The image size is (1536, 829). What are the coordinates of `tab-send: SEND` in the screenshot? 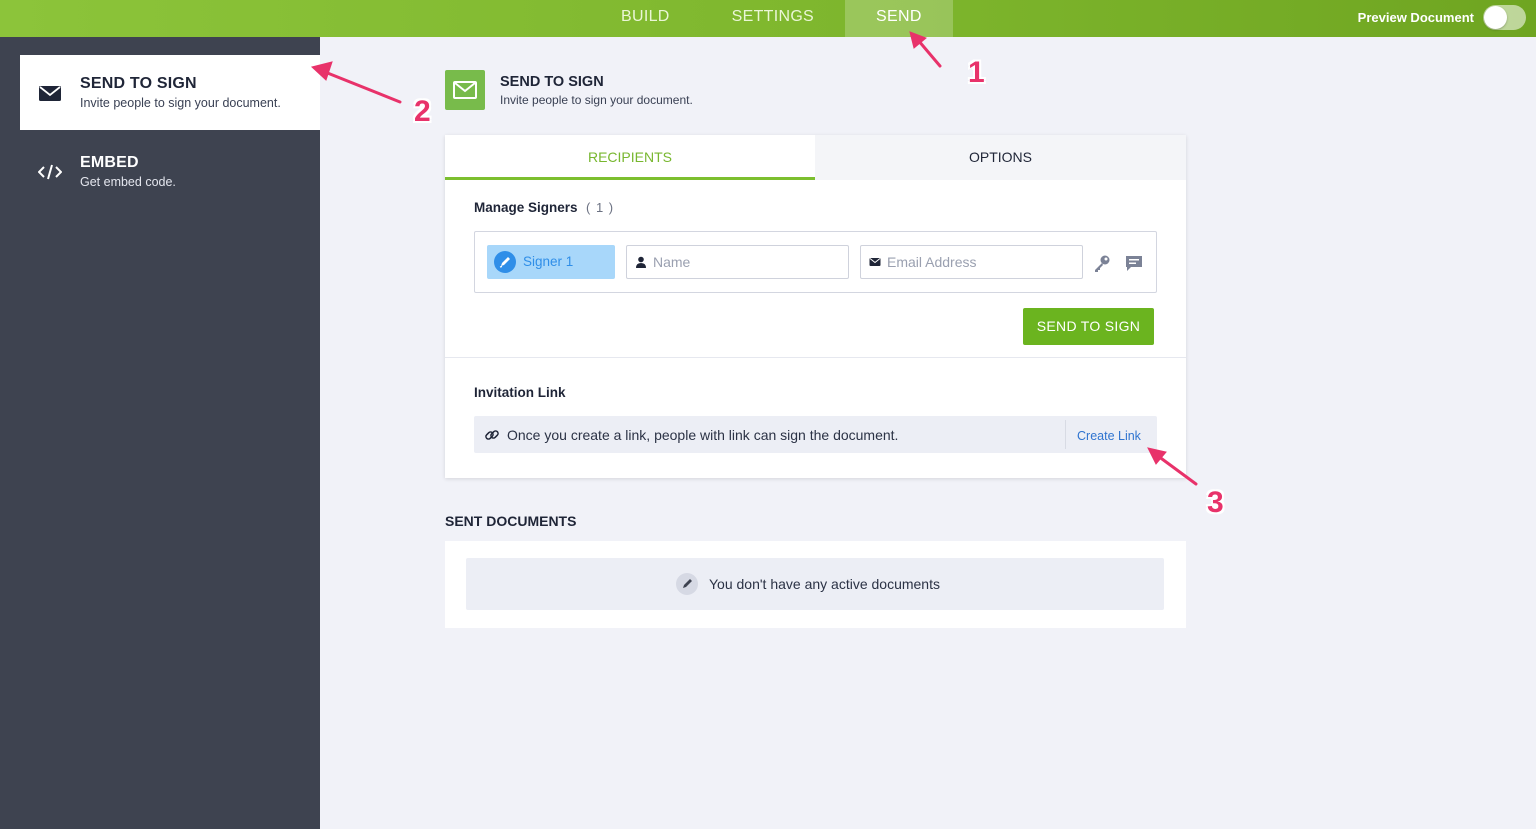 It's located at (899, 18).